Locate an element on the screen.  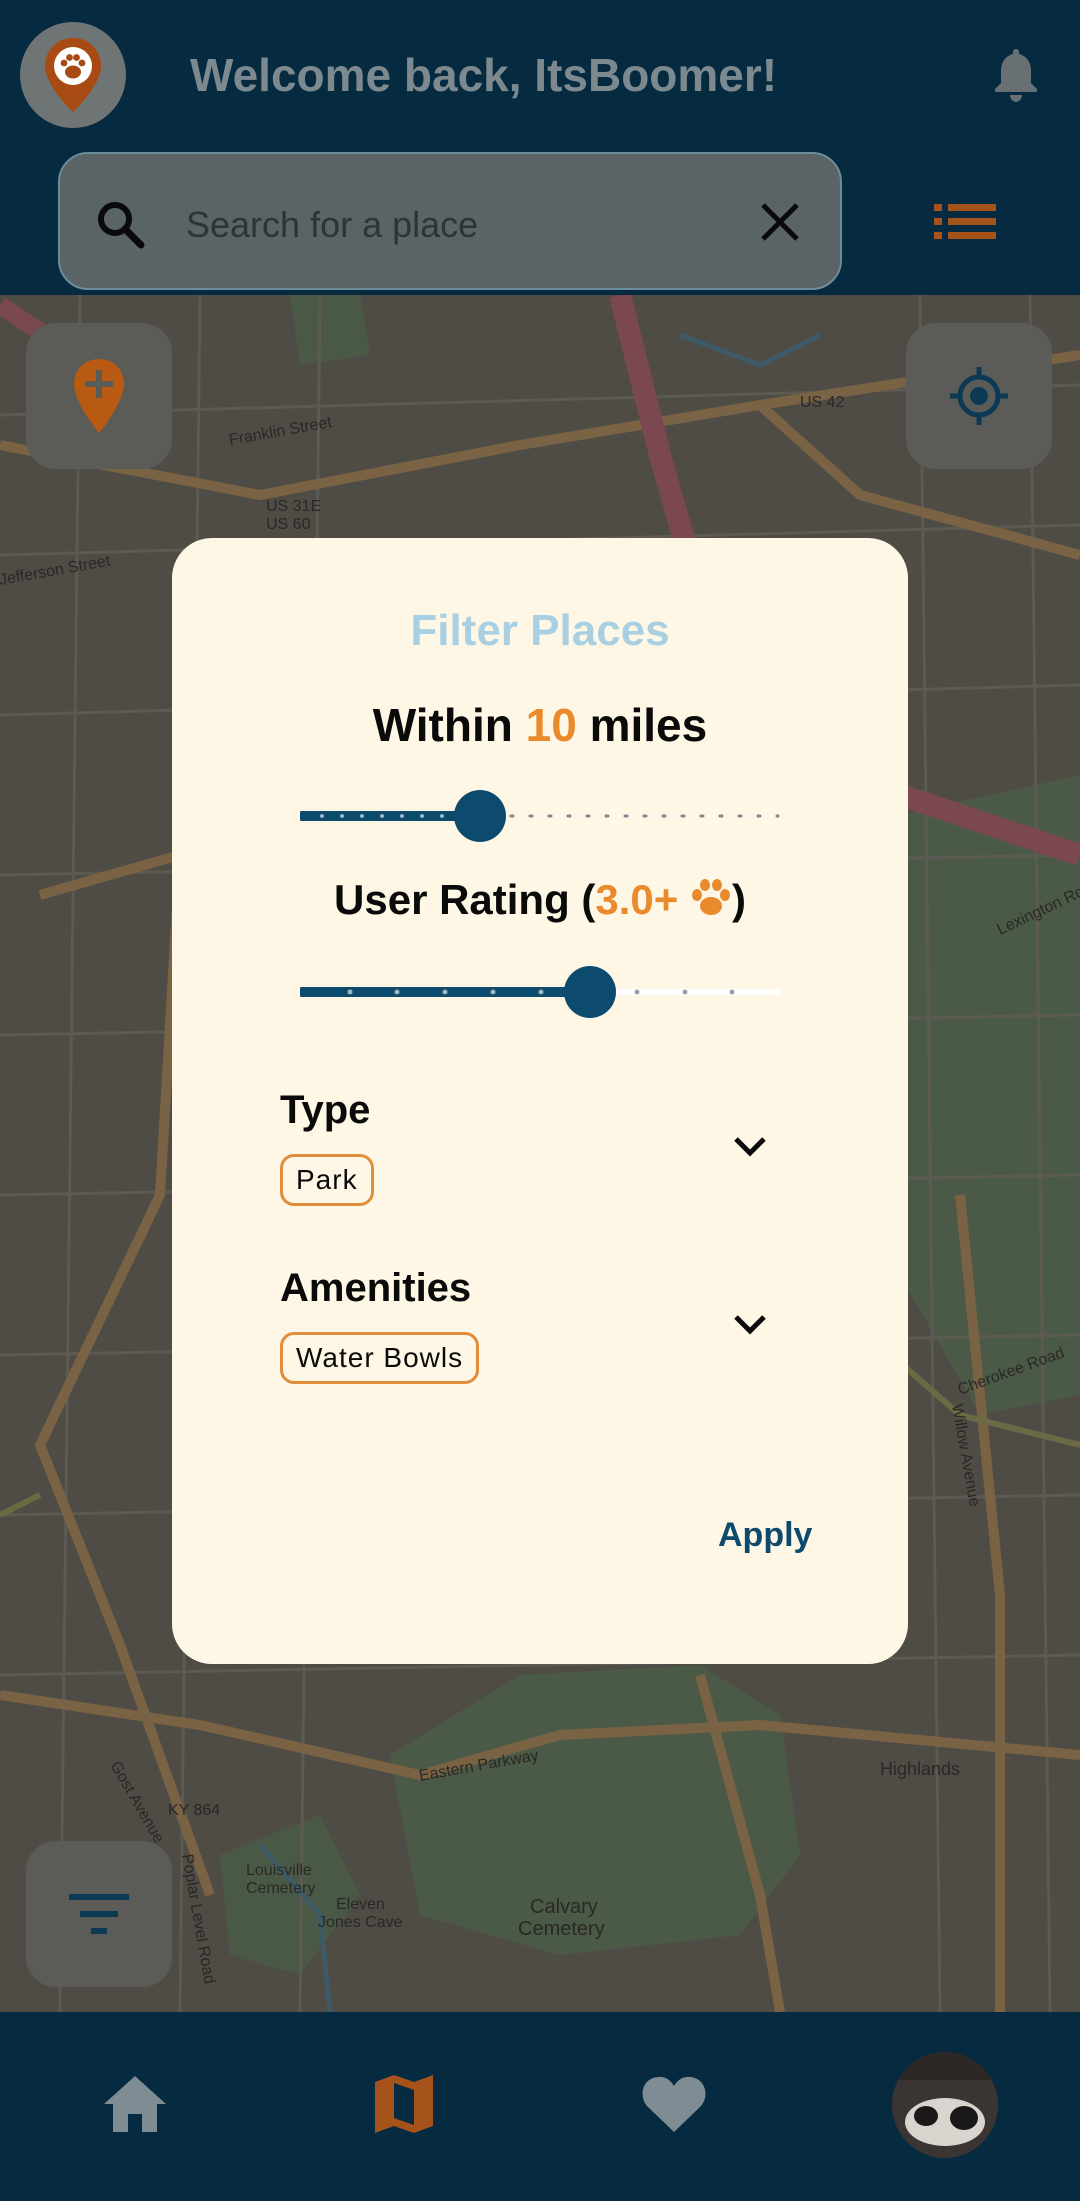
rating-value: 3.0+ is located at coordinates (637, 899).